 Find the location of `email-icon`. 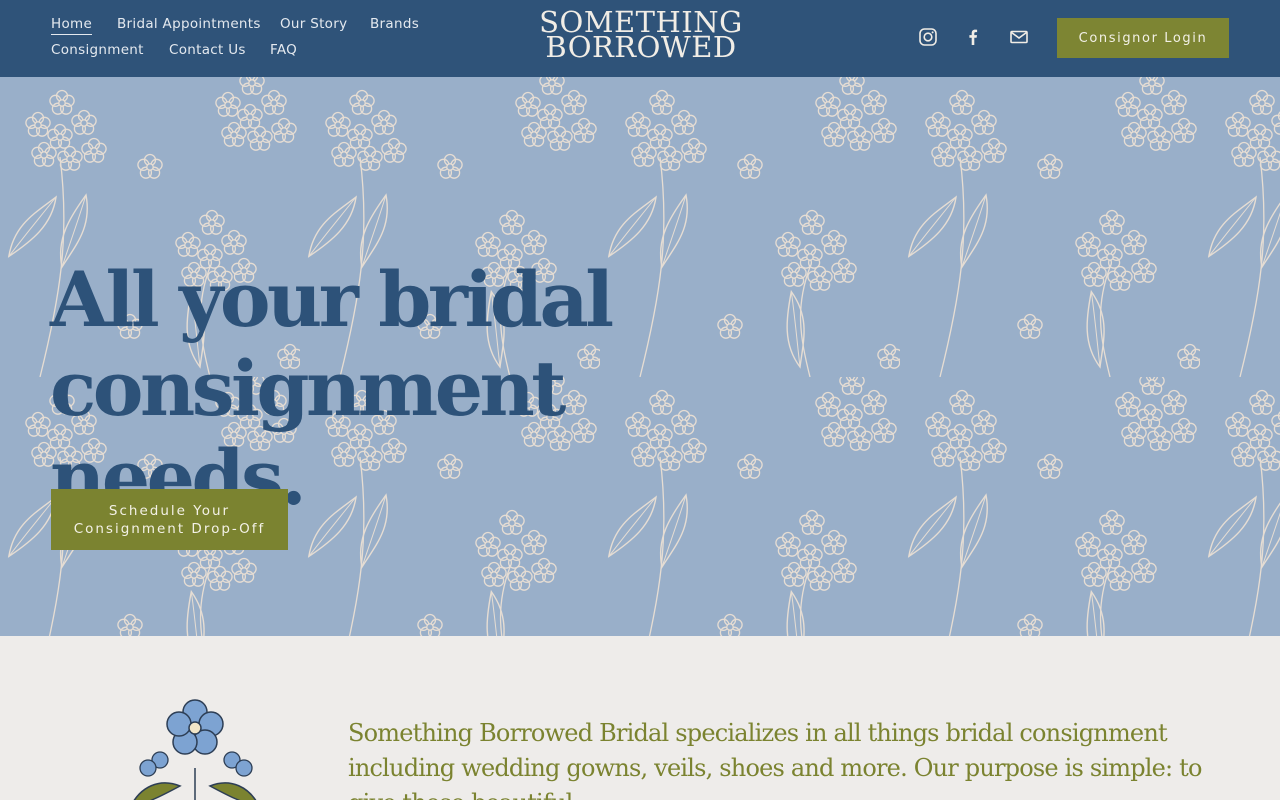

email-icon is located at coordinates (1019, 37).